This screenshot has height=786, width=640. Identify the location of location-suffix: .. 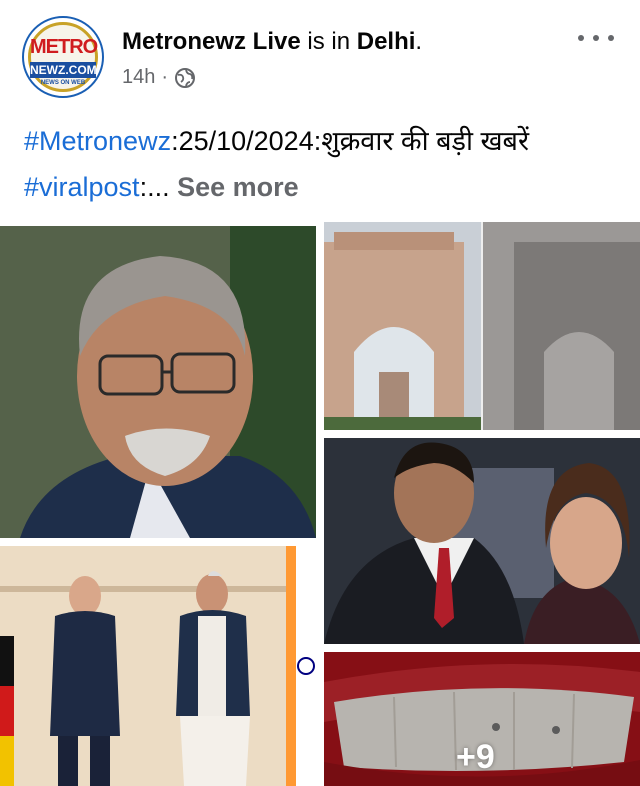
(419, 41).